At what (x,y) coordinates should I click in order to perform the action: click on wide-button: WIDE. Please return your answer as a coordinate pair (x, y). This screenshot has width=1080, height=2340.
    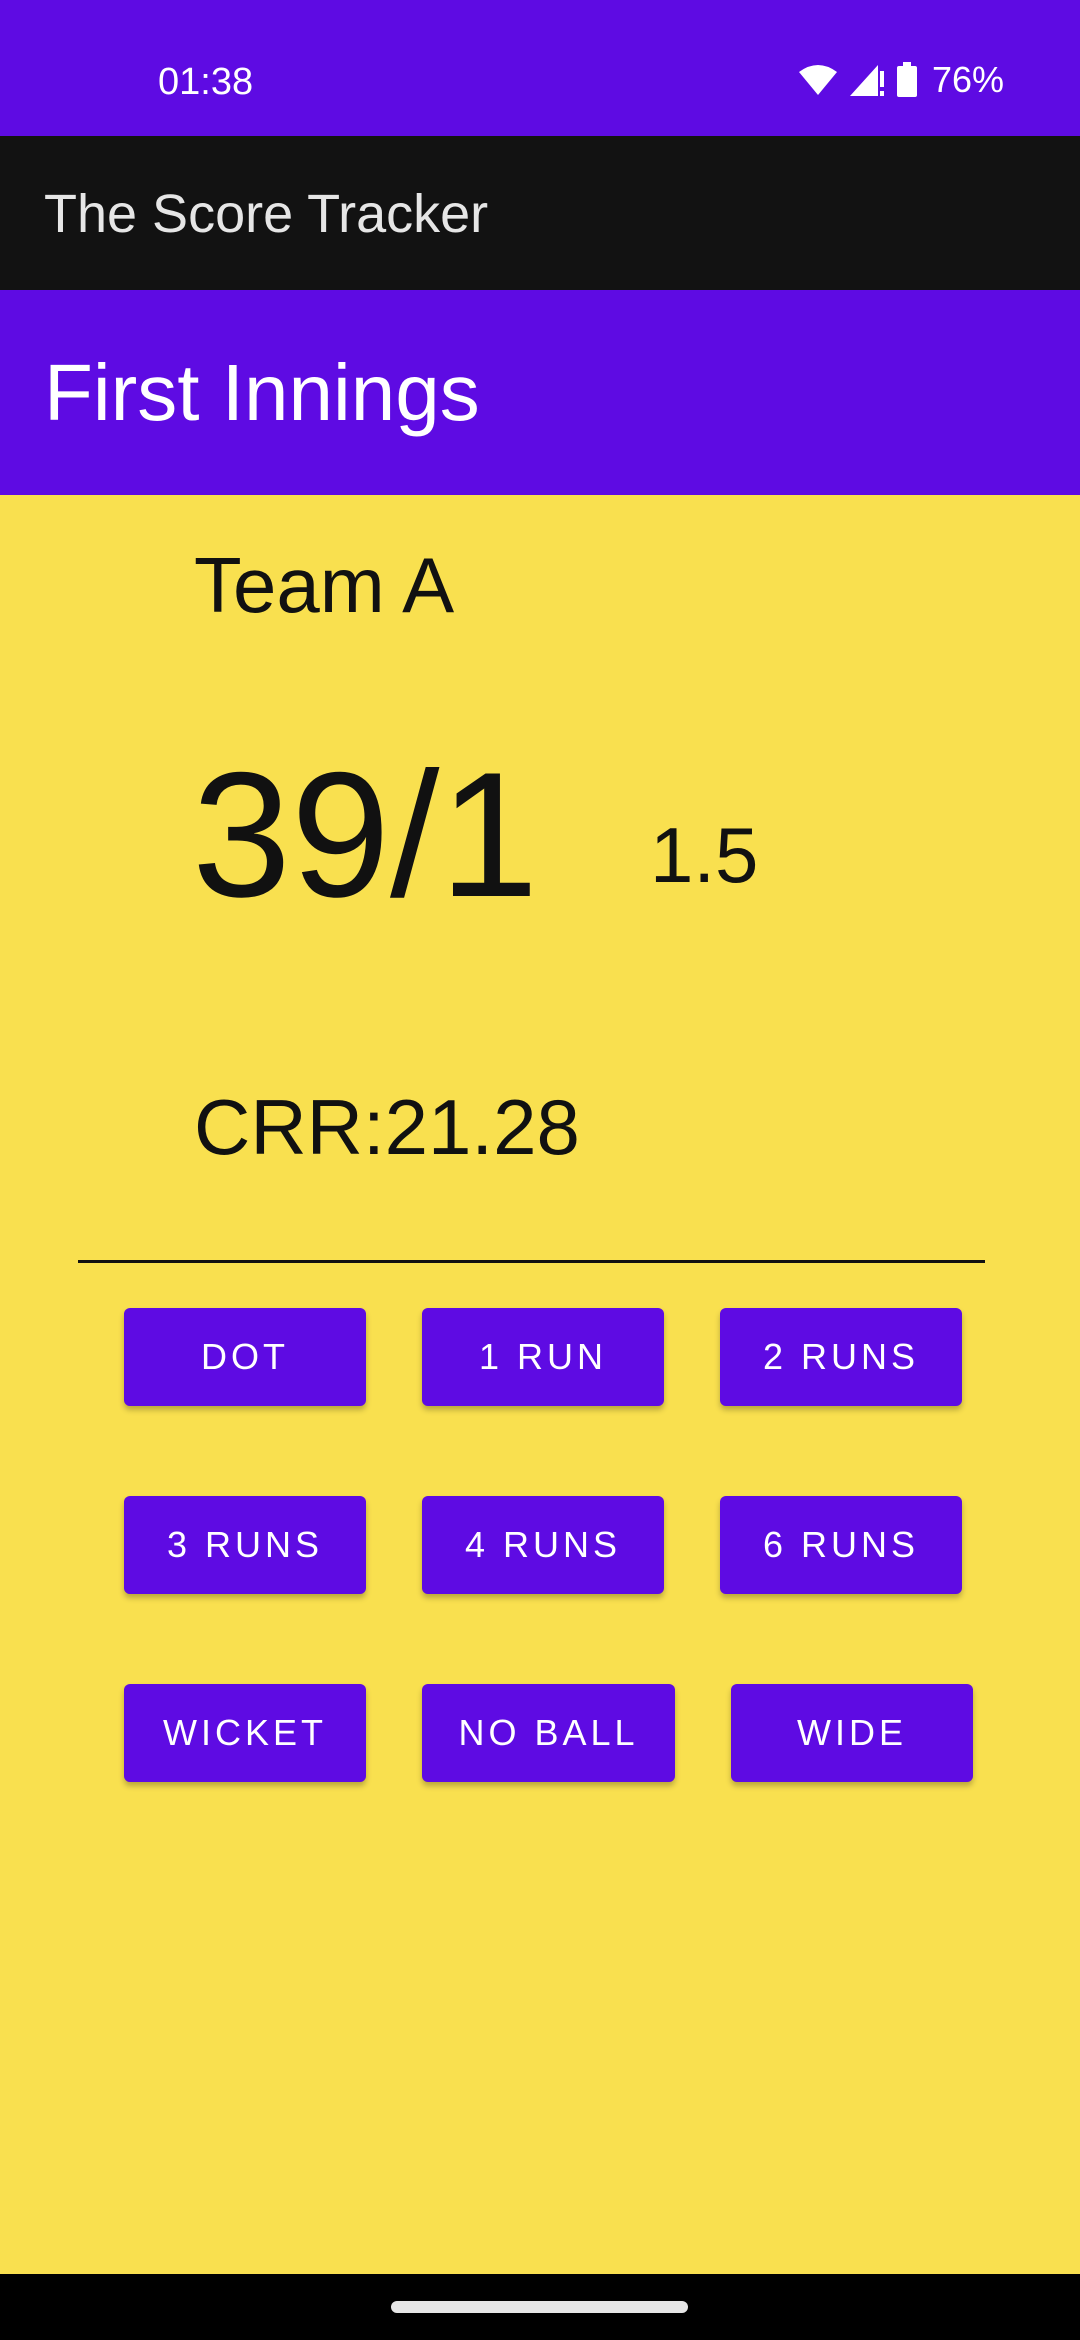
    Looking at the image, I should click on (852, 1733).